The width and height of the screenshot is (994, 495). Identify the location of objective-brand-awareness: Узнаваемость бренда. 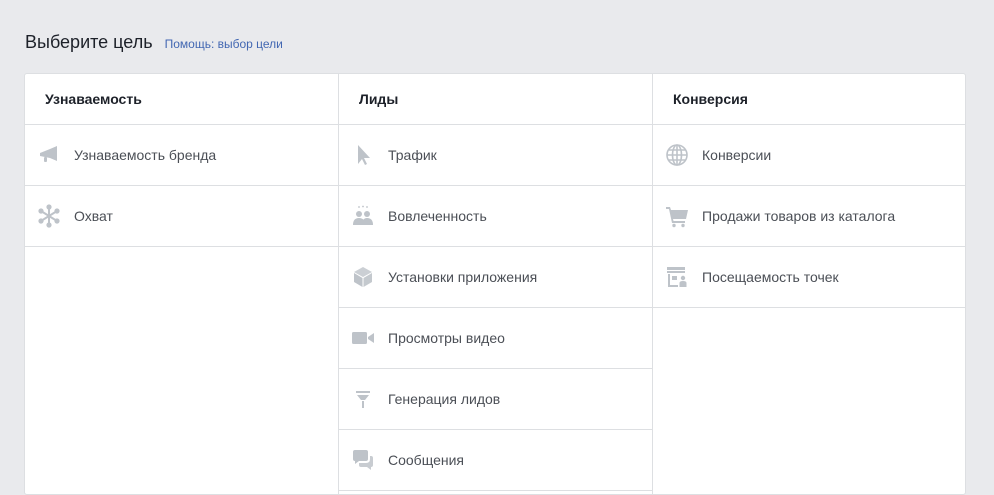
(181, 155).